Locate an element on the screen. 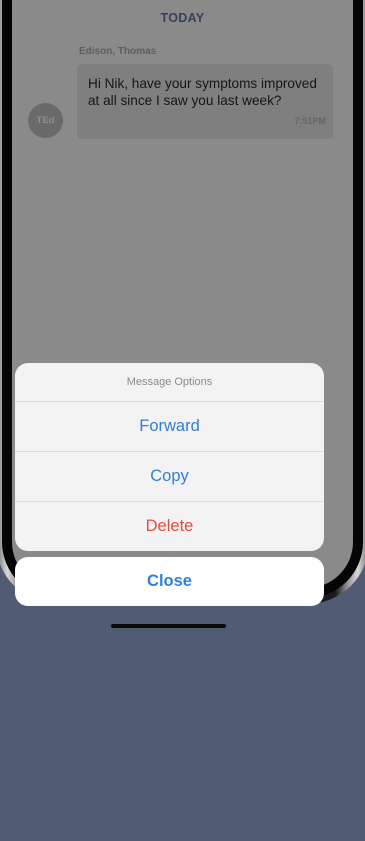  action-sheet-title: Message Options is located at coordinates (169, 382).